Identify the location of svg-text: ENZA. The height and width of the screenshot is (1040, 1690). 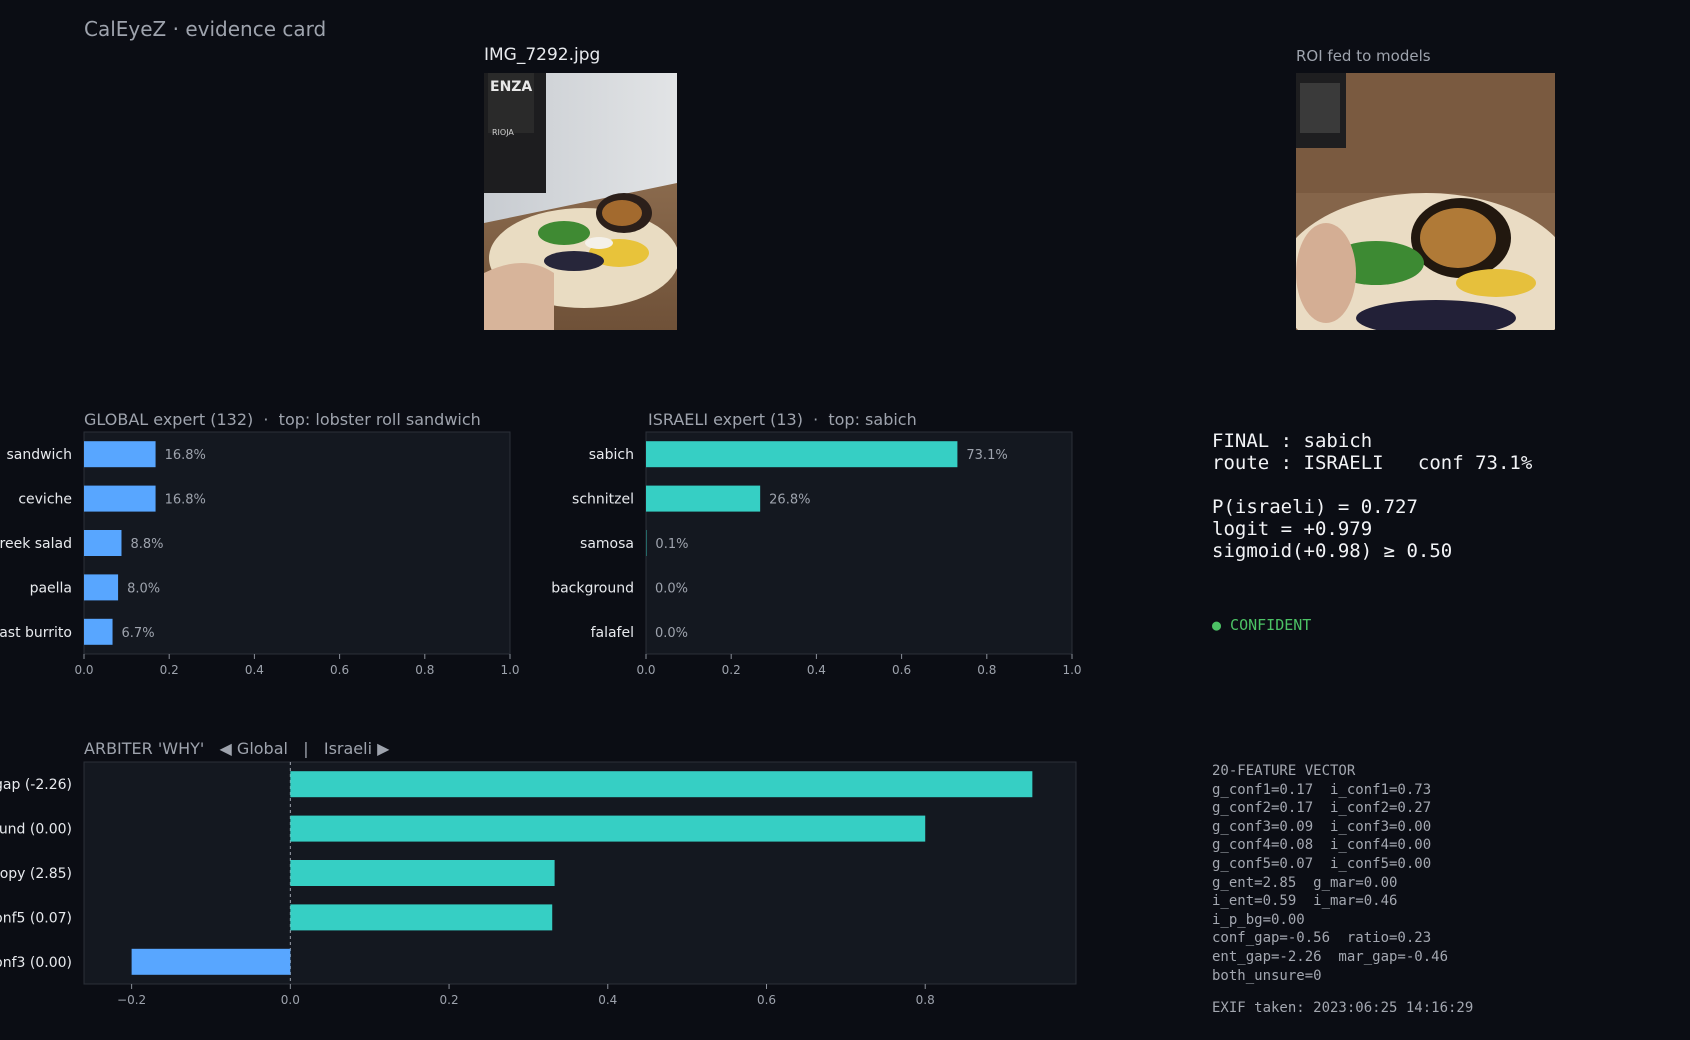
(511, 87).